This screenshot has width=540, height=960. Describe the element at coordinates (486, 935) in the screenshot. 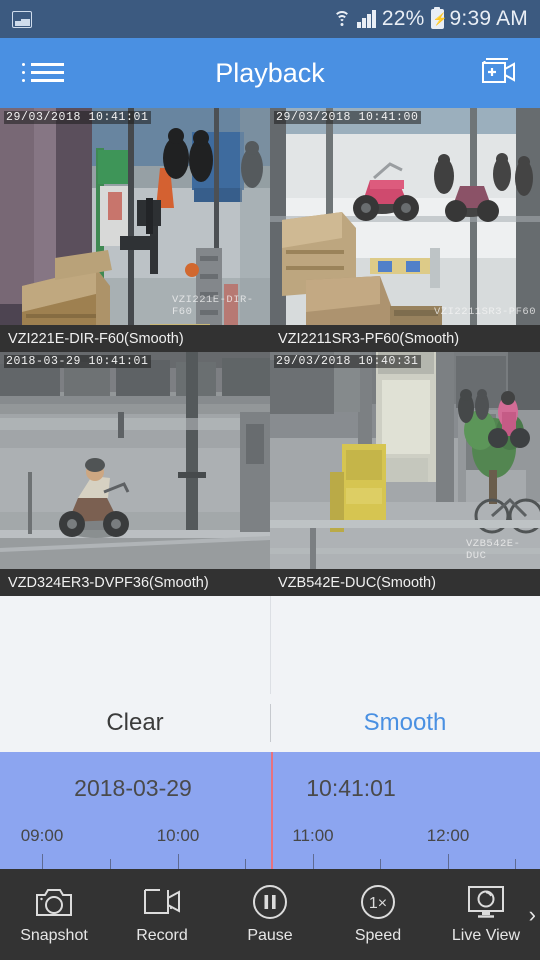

I see `toolbar-label: Live View` at that location.